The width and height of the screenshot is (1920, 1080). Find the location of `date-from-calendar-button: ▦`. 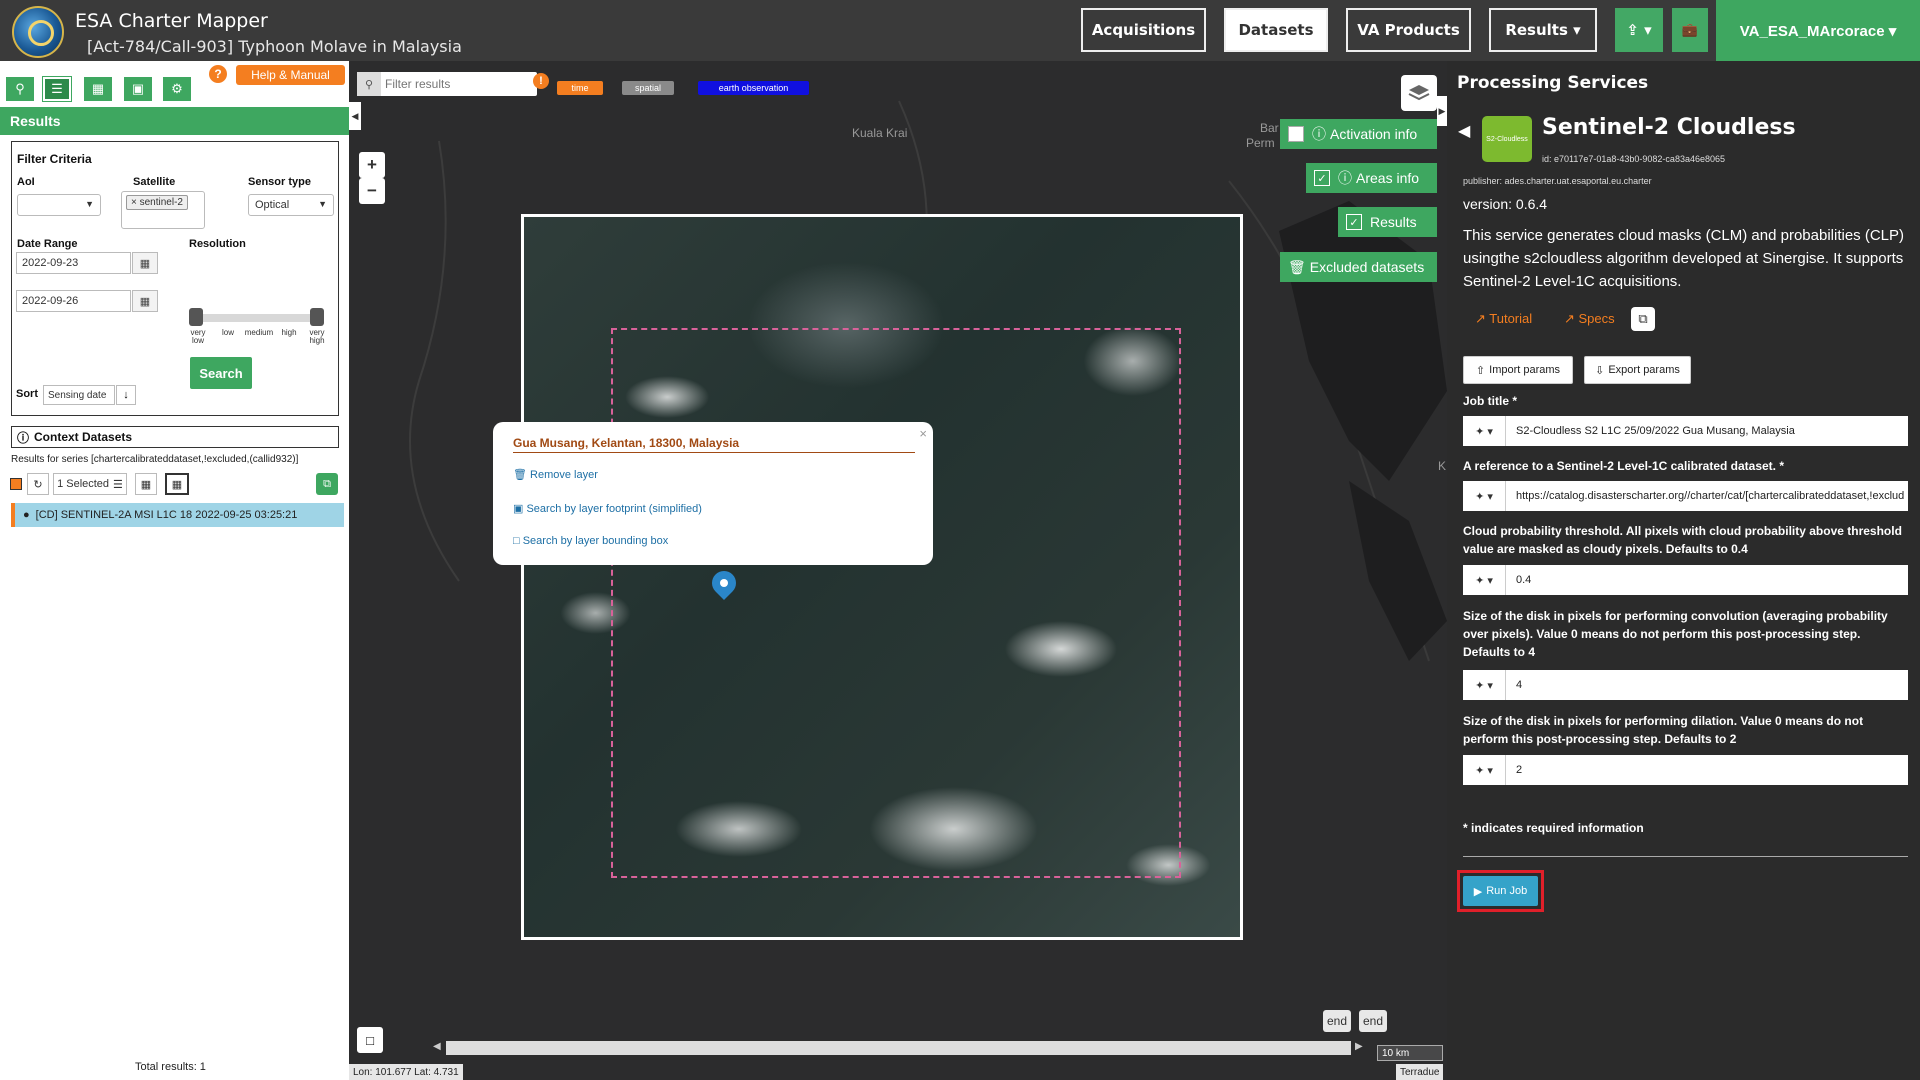

date-from-calendar-button: ▦ is located at coordinates (145, 263).